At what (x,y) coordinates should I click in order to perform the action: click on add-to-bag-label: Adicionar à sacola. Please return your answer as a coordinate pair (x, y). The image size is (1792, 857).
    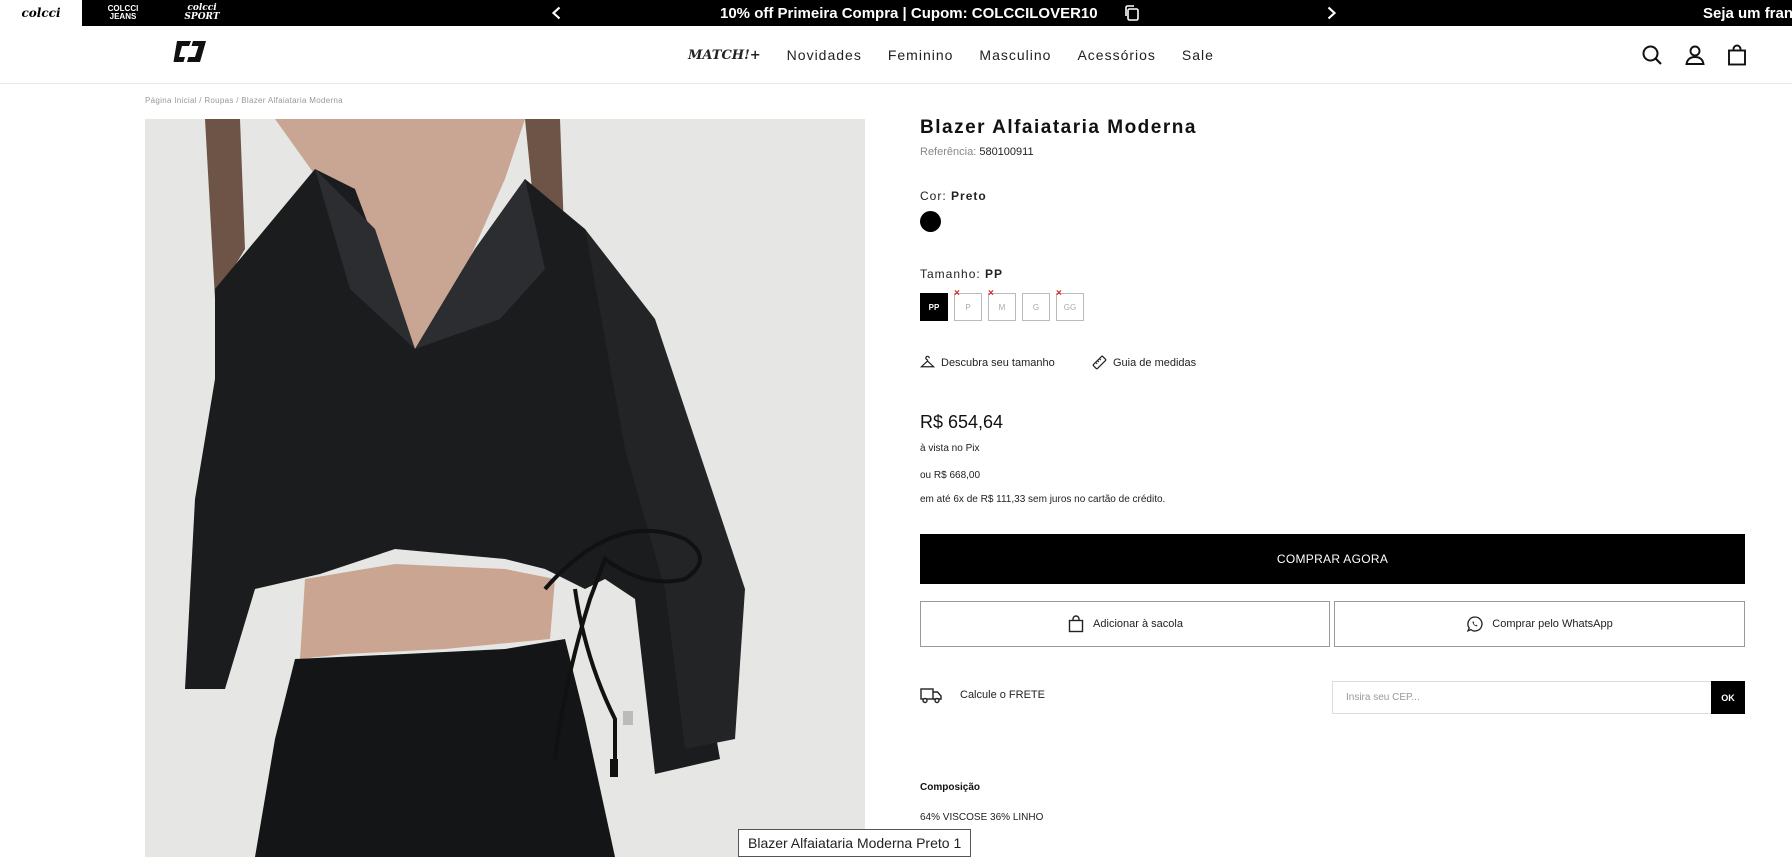
    Looking at the image, I should click on (1138, 624).